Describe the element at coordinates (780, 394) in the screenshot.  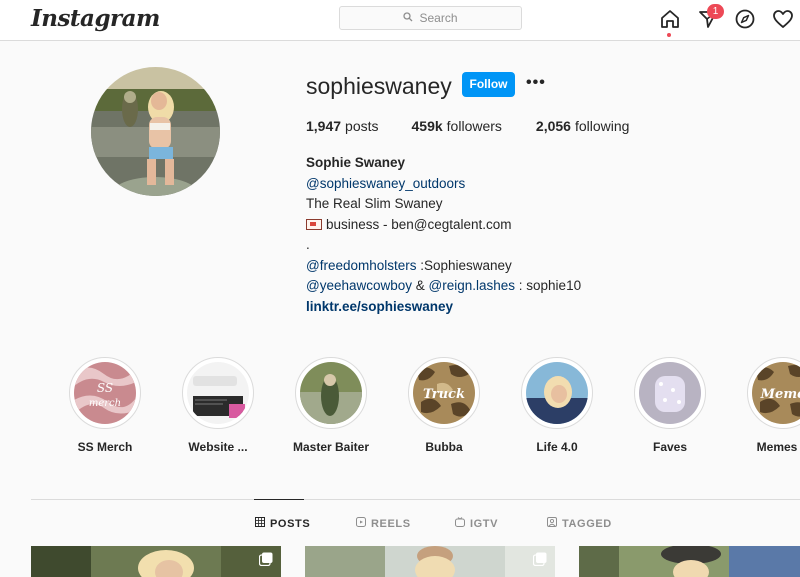
I see `svg-text: Meme` at that location.